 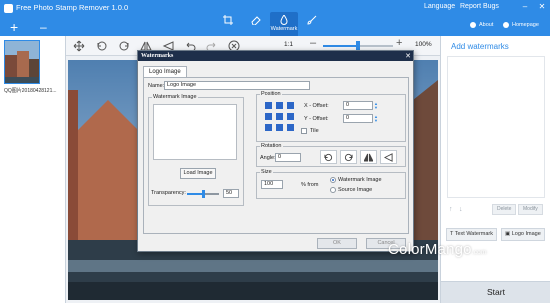 I want to click on angle-label: Angle:, so click(x=268, y=158).